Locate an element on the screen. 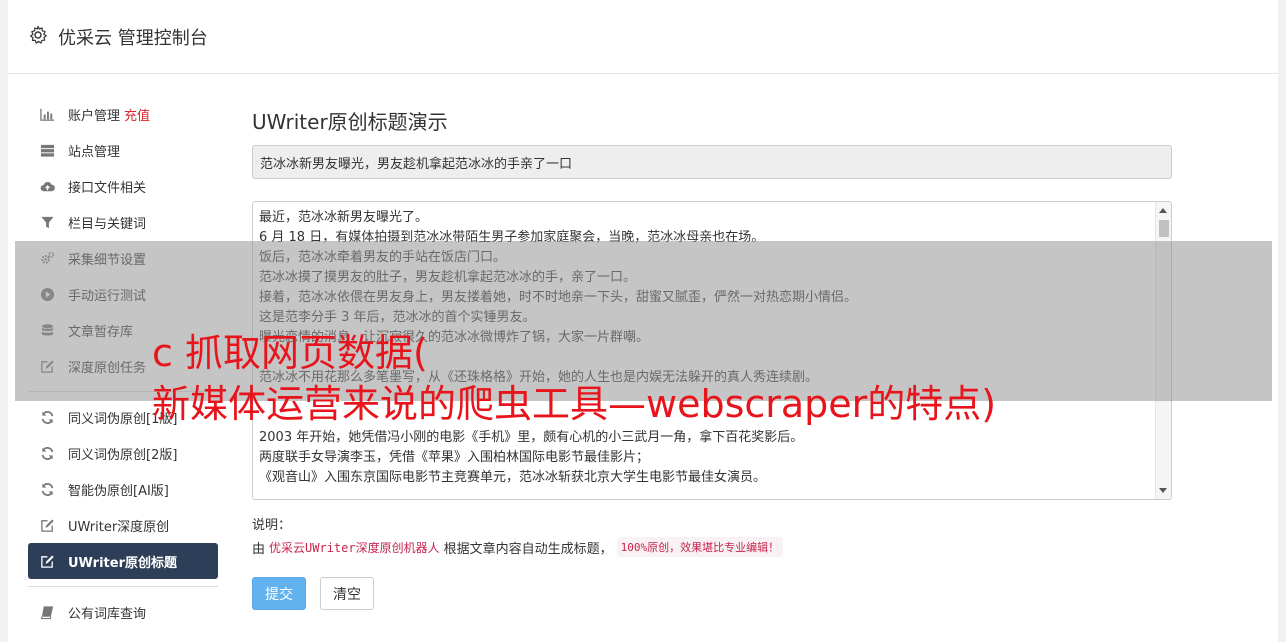 Image resolution: width=1286 pixels, height=642 pixels. scroll-down-arrow-icon is located at coordinates (1163, 490).